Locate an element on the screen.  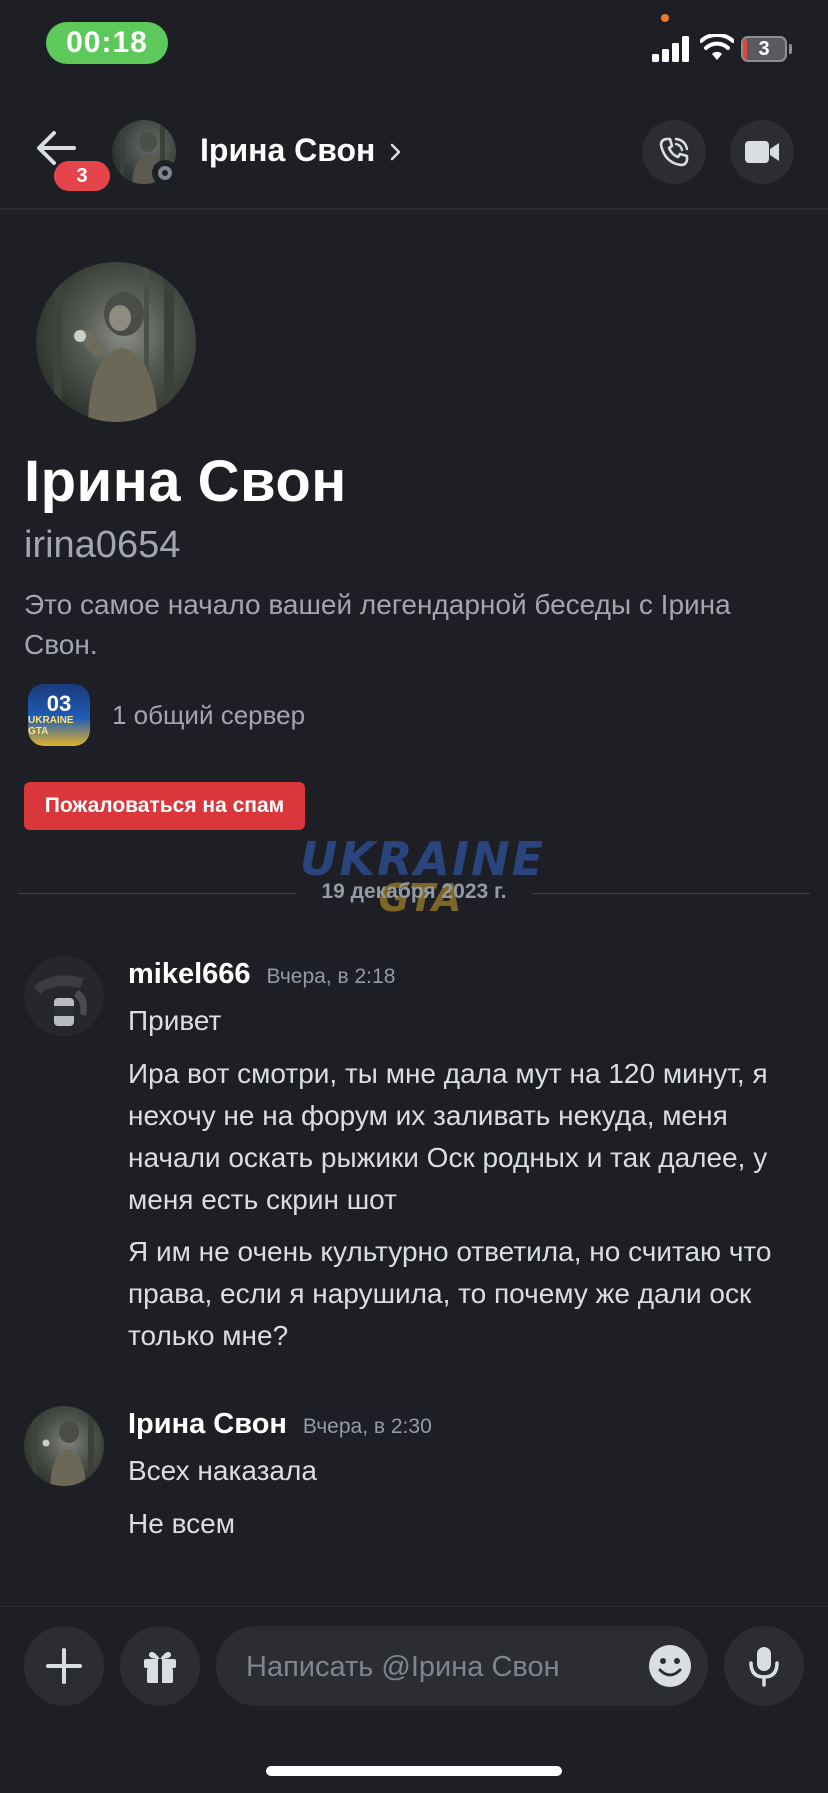
voice-call-button is located at coordinates (674, 152).